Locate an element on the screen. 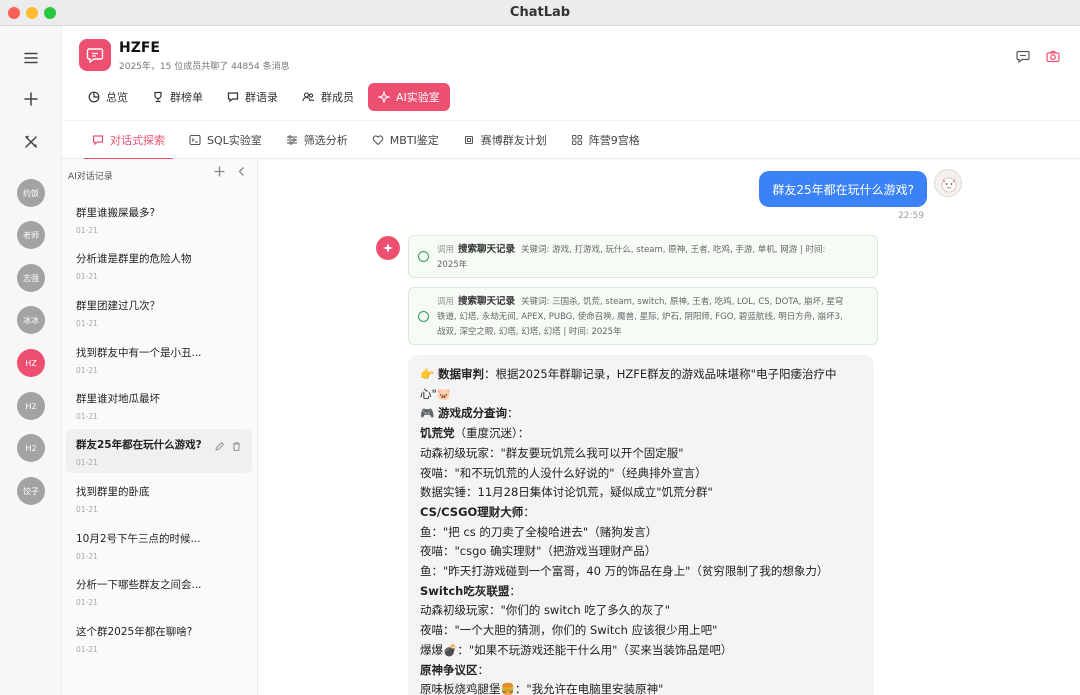  answer-line: 👉 数据审判：根据2025年群聊记录，HZFE群友的游戏品味堪称"电子阳痿治疗中 is located at coordinates (641, 375).